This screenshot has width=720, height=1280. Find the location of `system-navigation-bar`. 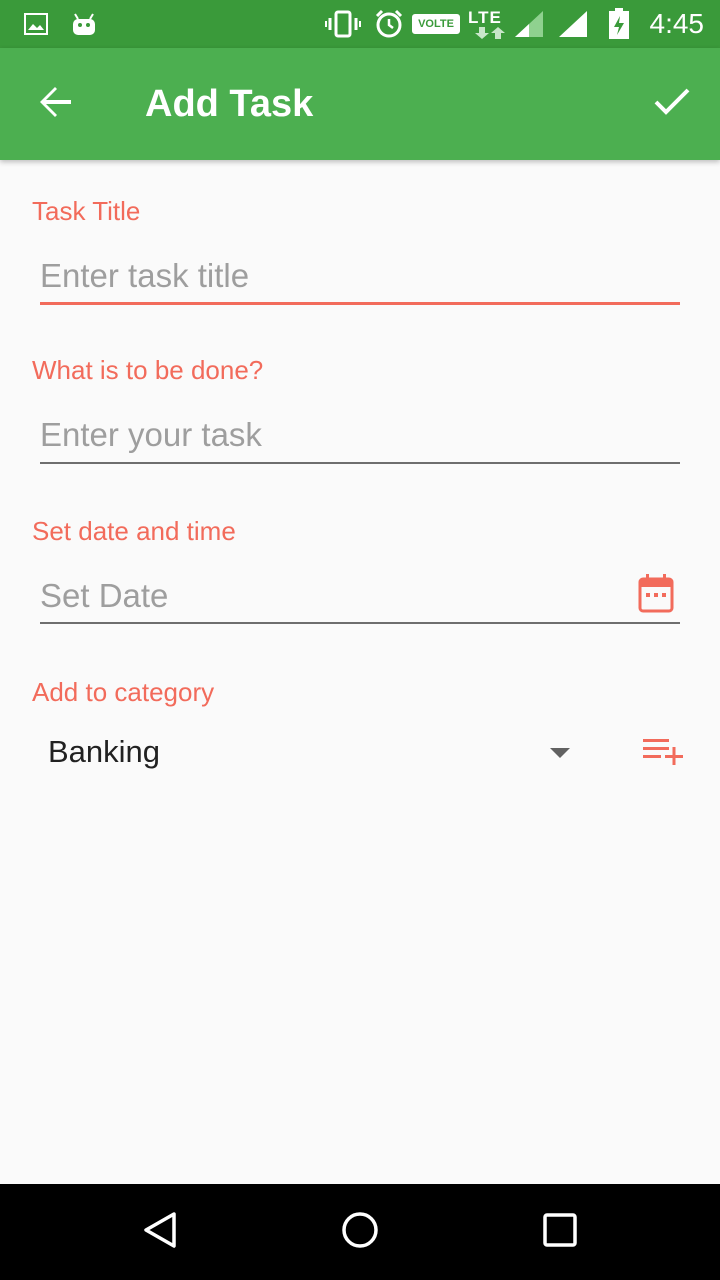

system-navigation-bar is located at coordinates (360, 1232).